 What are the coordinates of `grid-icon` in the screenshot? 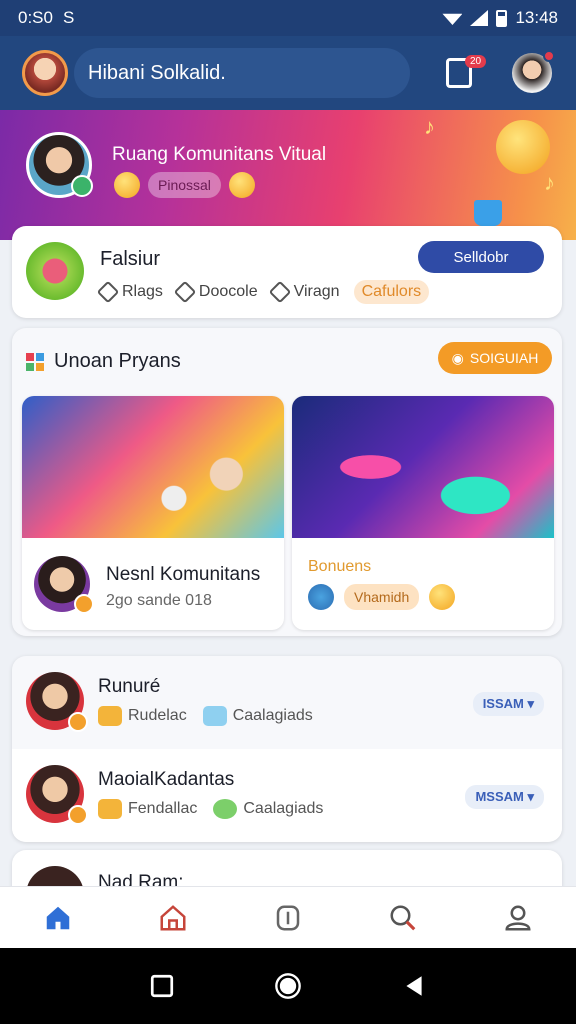 It's located at (35, 361).